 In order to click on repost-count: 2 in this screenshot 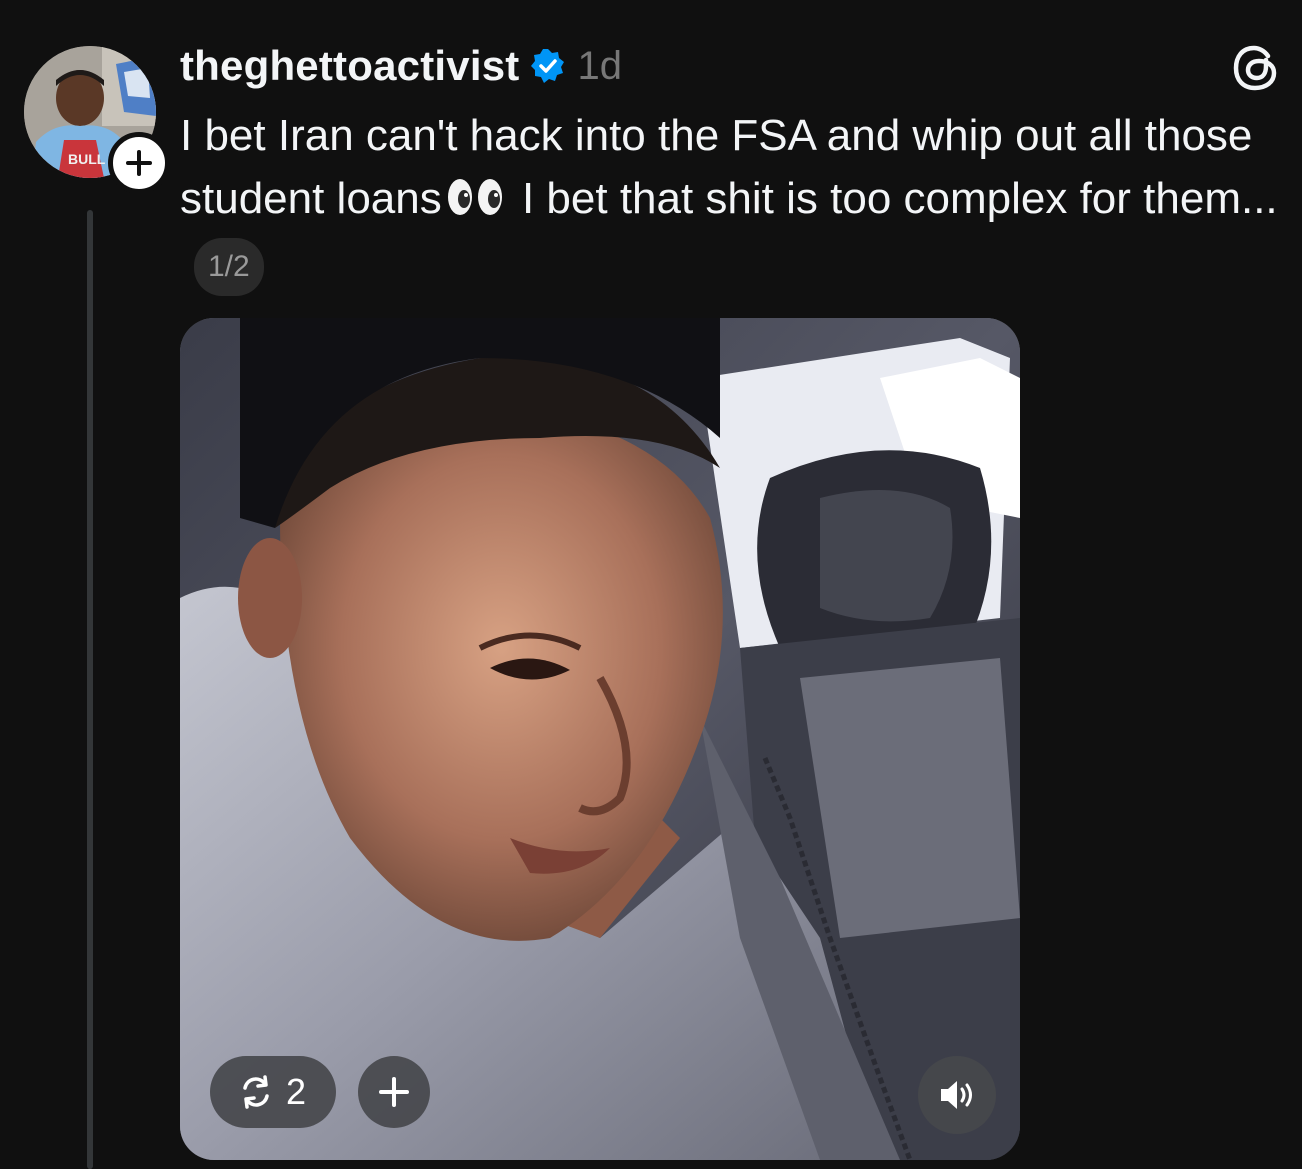, I will do `click(296, 1091)`.